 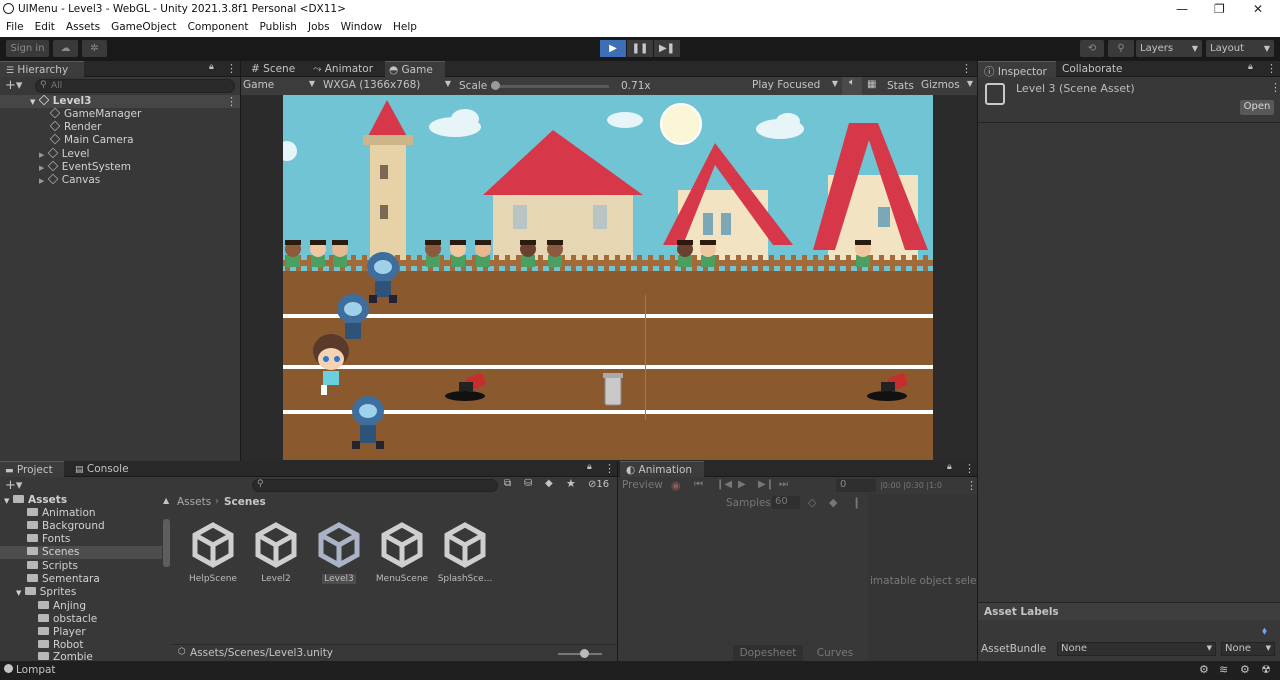 What do you see at coordinates (52, 566) in the screenshot?
I see `folder-item: Scripts` at bounding box center [52, 566].